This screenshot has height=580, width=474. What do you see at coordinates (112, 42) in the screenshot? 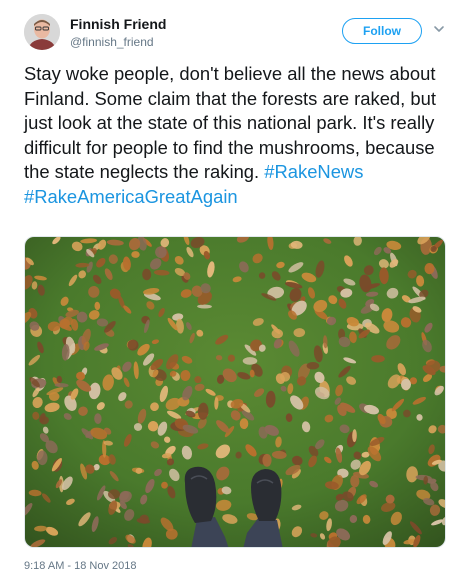
I see `user-handle: @finnish_friend` at bounding box center [112, 42].